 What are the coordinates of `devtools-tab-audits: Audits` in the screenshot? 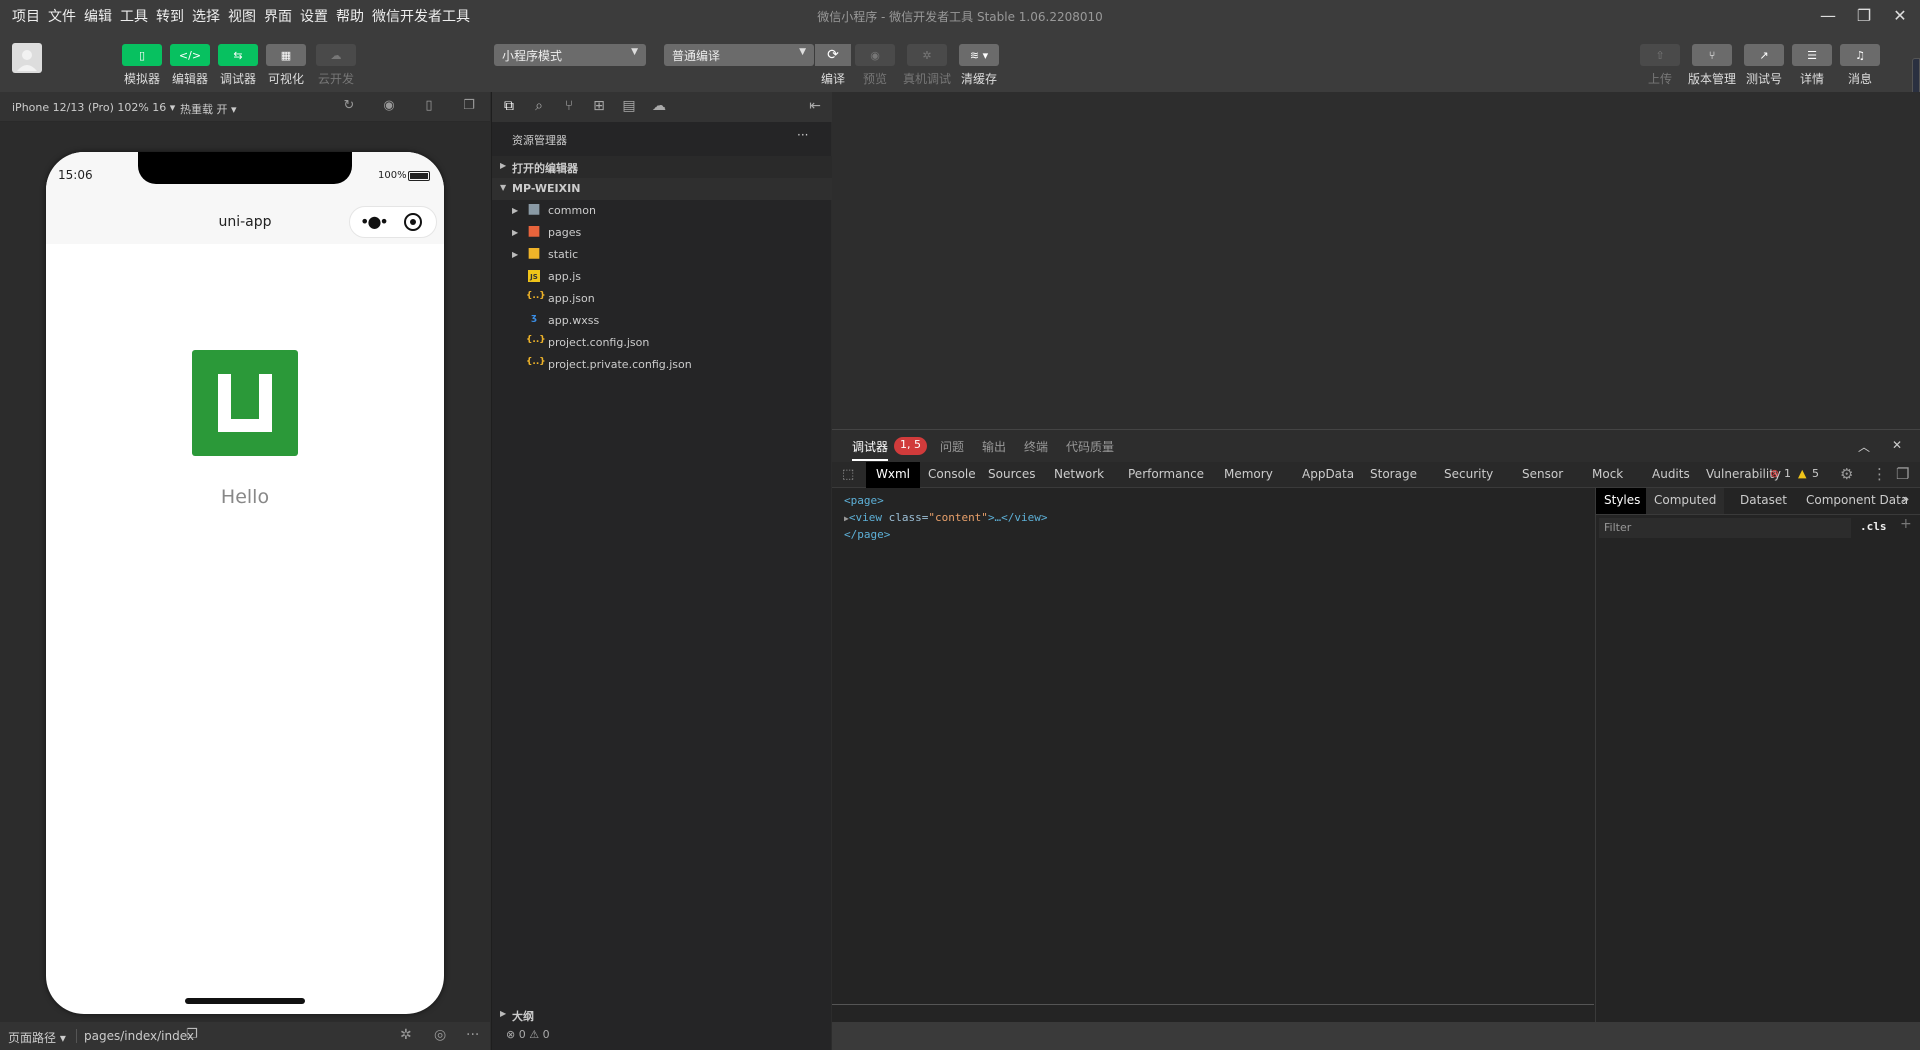 It's located at (1671, 475).